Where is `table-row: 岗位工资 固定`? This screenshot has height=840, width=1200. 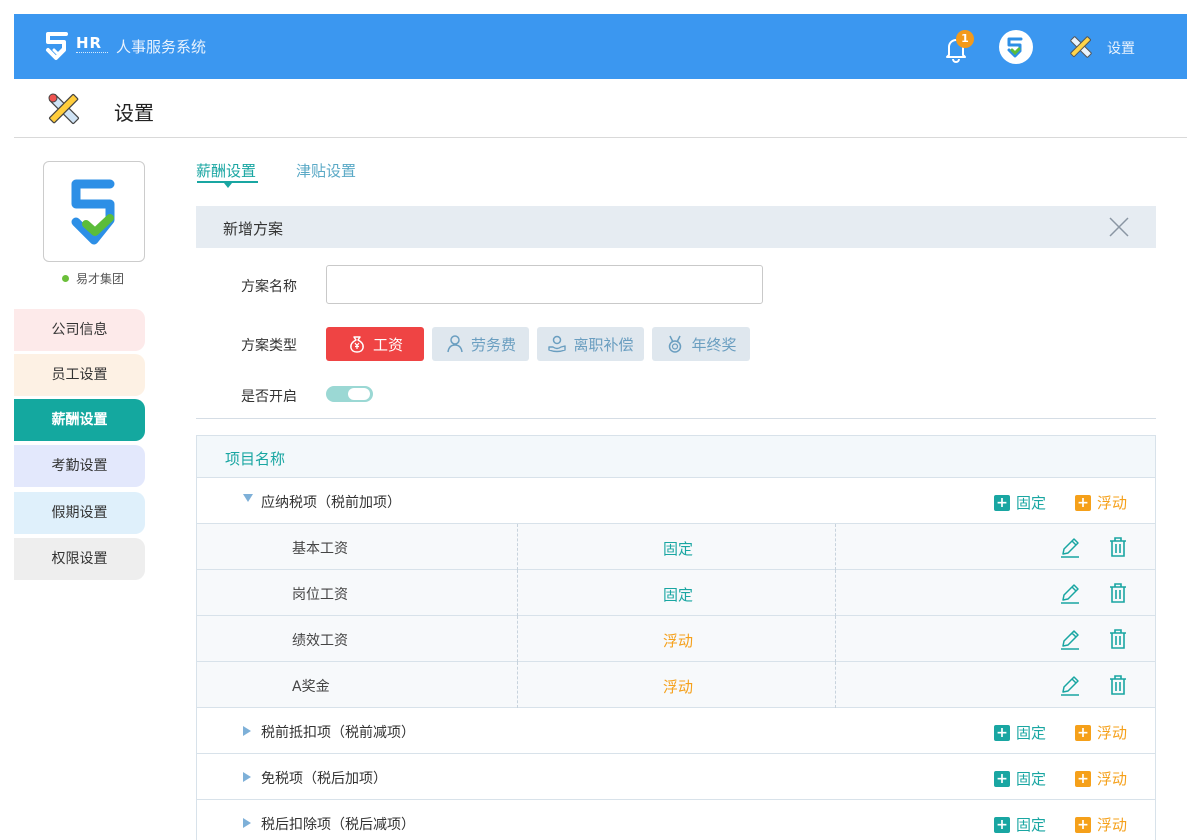
table-row: 岗位工资 固定 is located at coordinates (676, 593).